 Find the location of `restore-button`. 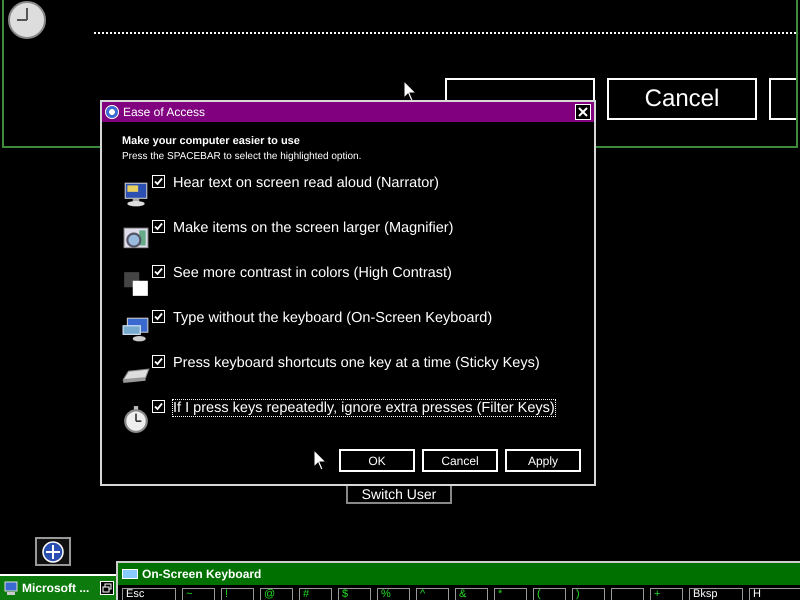

restore-button is located at coordinates (107, 588).